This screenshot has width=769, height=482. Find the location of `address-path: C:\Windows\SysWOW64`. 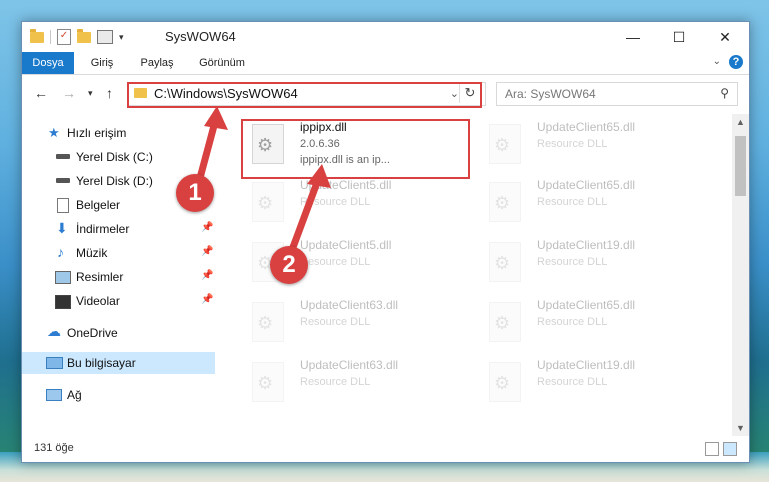

address-path: C:\Windows\SysWOW64 is located at coordinates (226, 93).